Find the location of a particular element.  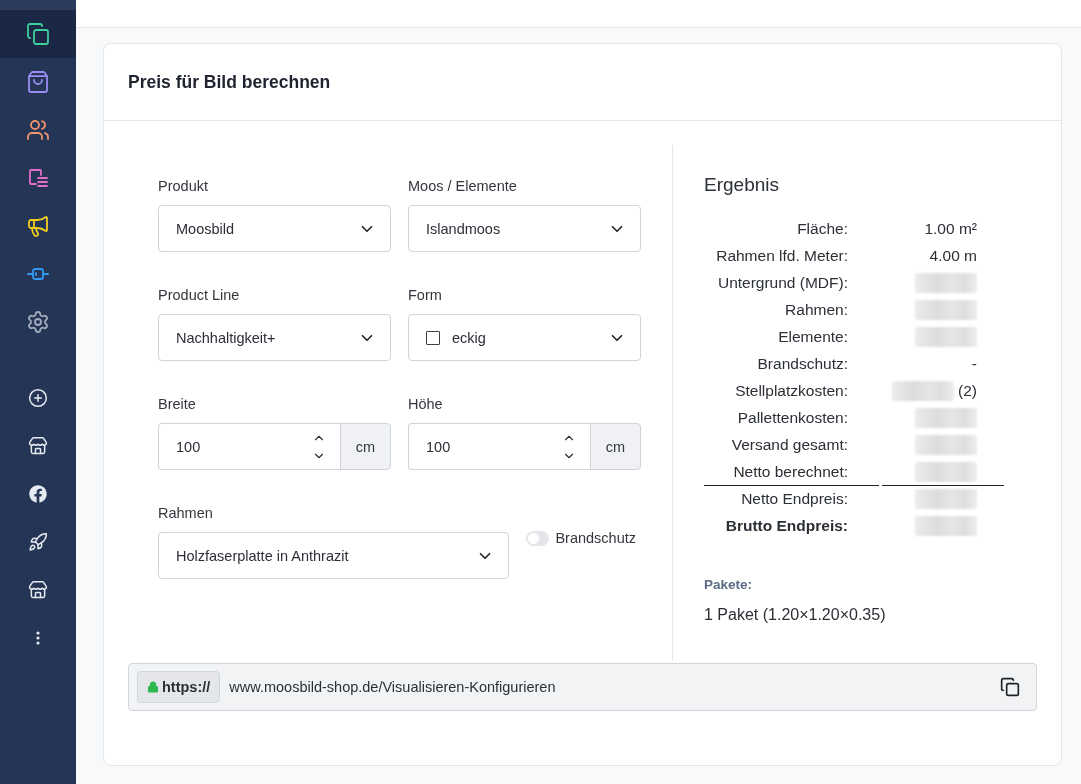

result-label: Rahmen: is located at coordinates (816, 309).